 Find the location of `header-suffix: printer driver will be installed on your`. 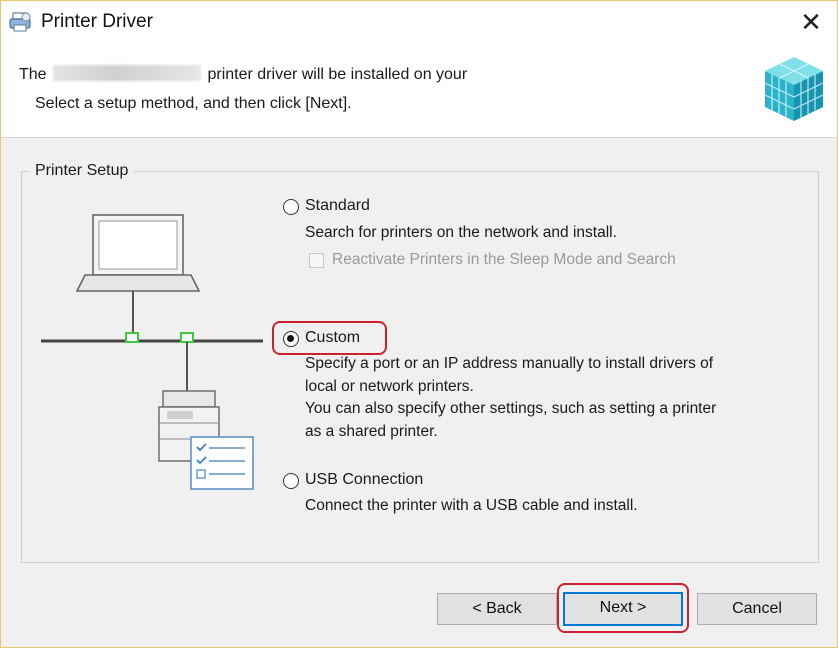

header-suffix: printer driver will be installed on your is located at coordinates (337, 74).